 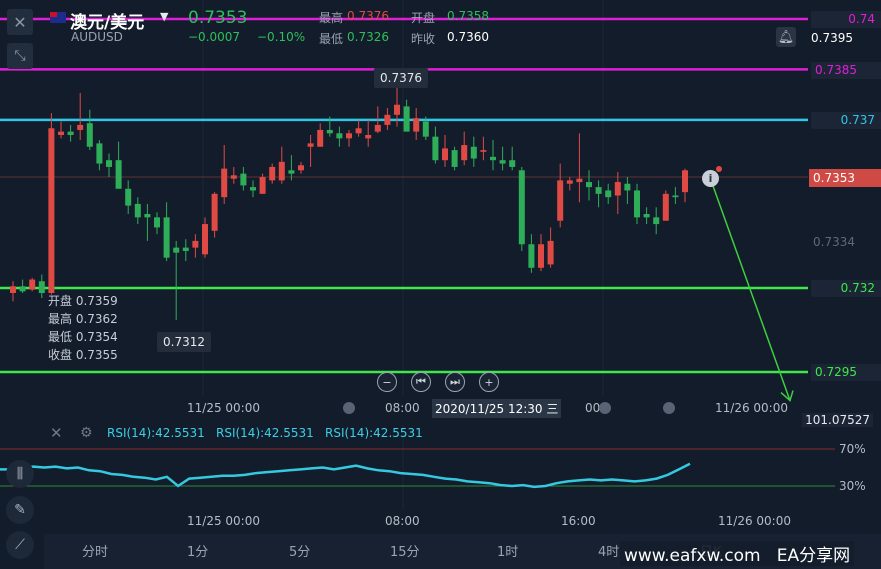 What do you see at coordinates (846, 19) in the screenshot?
I see `price-tag-074: 0.74` at bounding box center [846, 19].